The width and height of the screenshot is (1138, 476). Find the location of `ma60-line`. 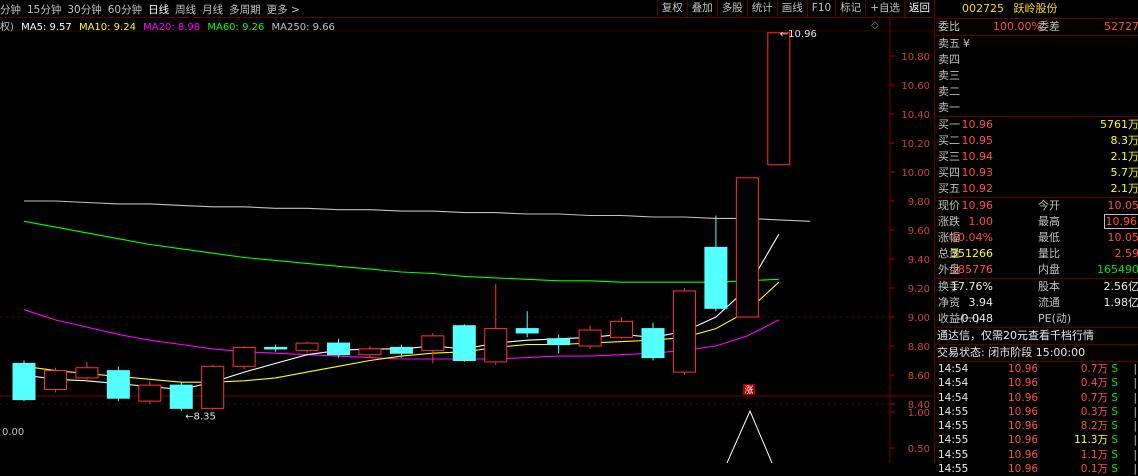

ma60-line is located at coordinates (401, 251).